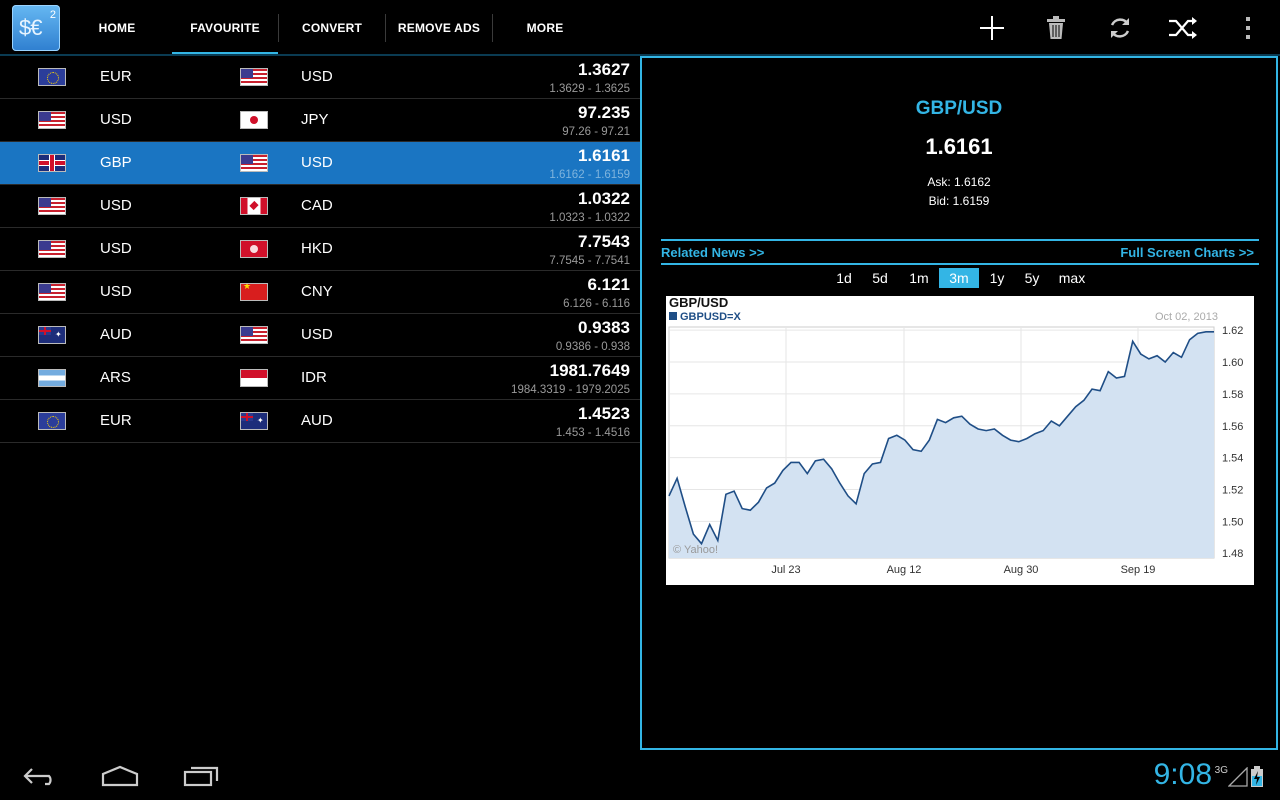 This screenshot has width=1280, height=800. I want to click on bid-price: Bid: 1.6159, so click(959, 201).